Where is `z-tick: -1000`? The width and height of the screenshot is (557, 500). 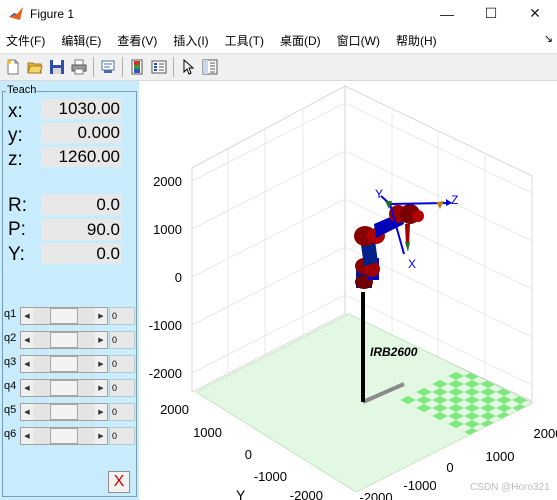 z-tick: -1000 is located at coordinates (165, 325).